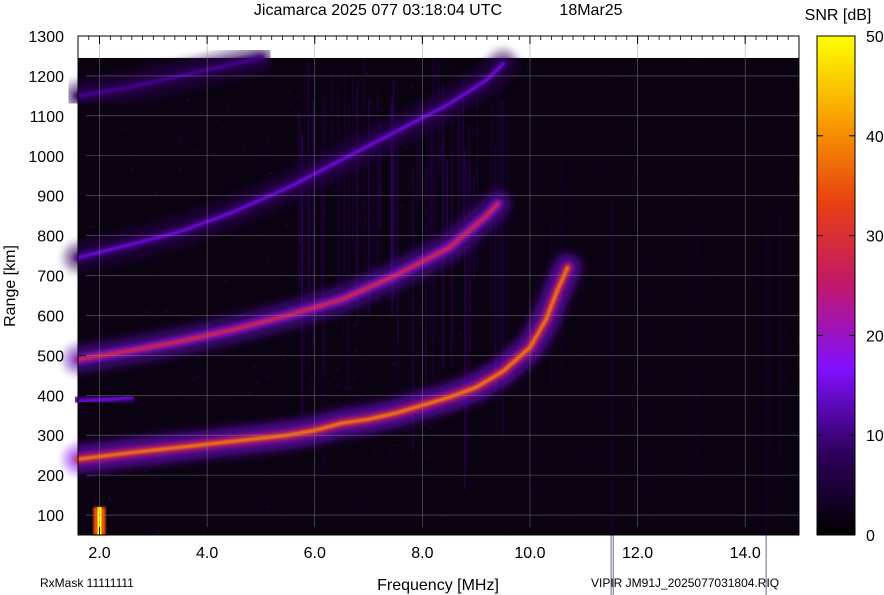 The height and width of the screenshot is (595, 884). What do you see at coordinates (438, 585) in the screenshot?
I see `x-axis-label: Frequency [MHz]` at bounding box center [438, 585].